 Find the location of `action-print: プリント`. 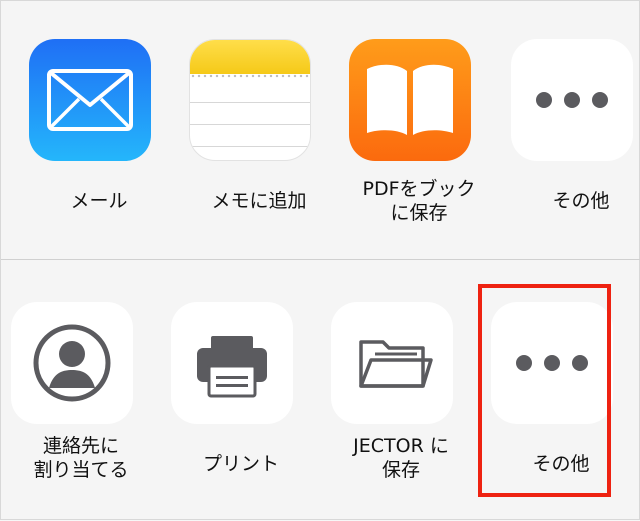

action-print: プリント is located at coordinates (241, 402).